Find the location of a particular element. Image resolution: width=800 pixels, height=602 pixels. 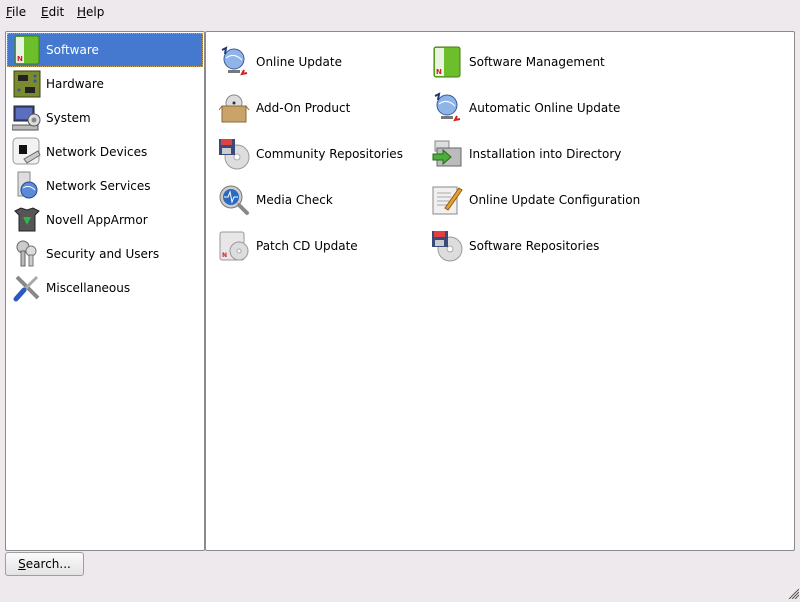

menu-help-label: elp is located at coordinates (95, 12).